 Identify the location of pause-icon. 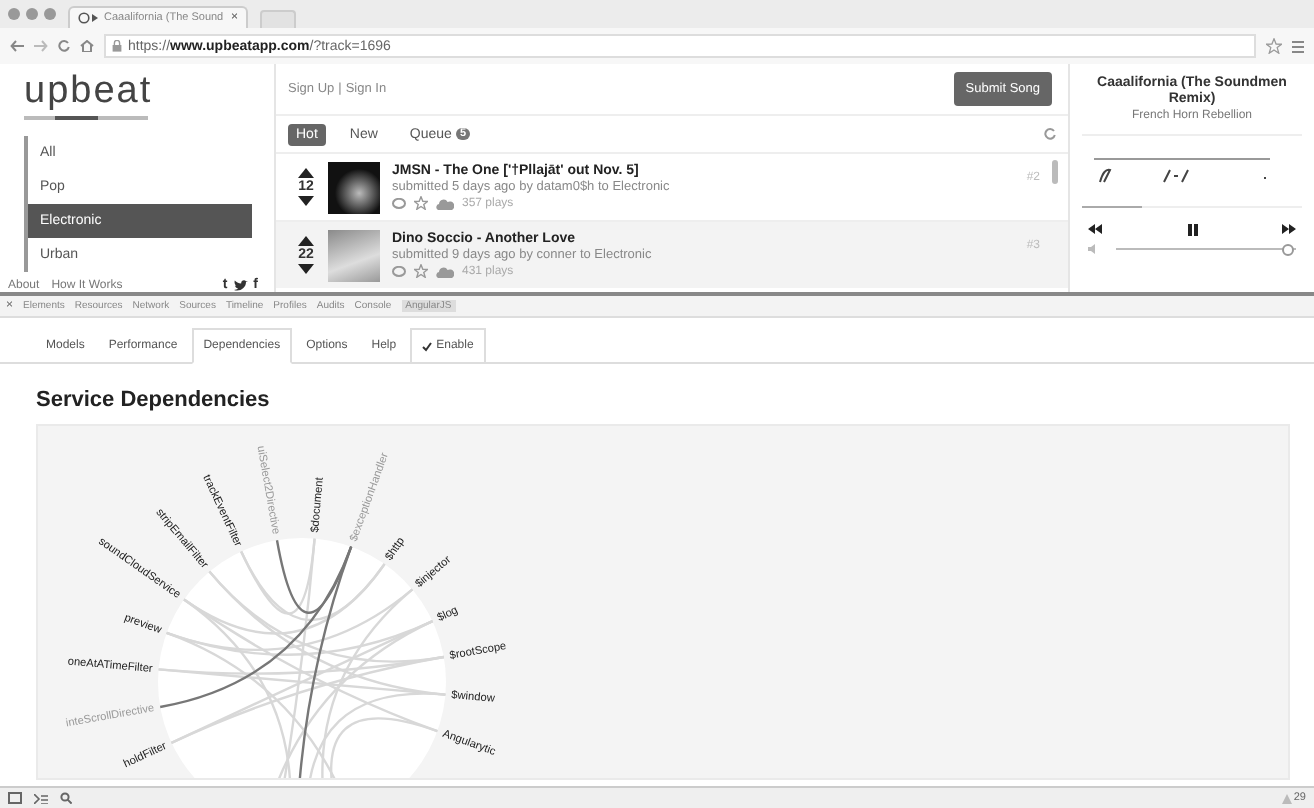
(1192, 230).